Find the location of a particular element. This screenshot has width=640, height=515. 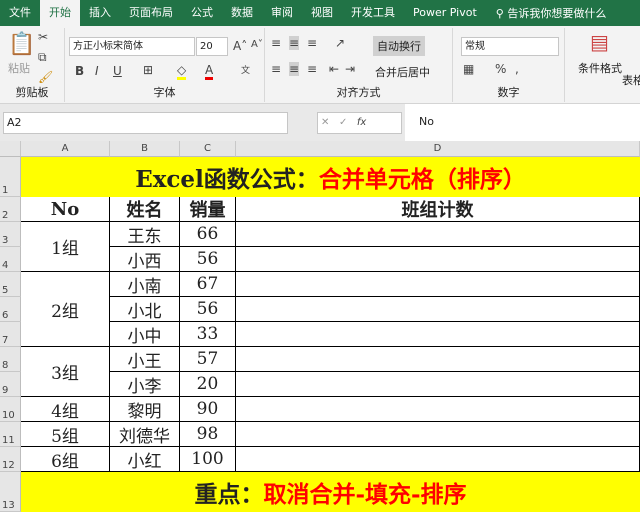

tab-7: 视图 is located at coordinates (322, 13).